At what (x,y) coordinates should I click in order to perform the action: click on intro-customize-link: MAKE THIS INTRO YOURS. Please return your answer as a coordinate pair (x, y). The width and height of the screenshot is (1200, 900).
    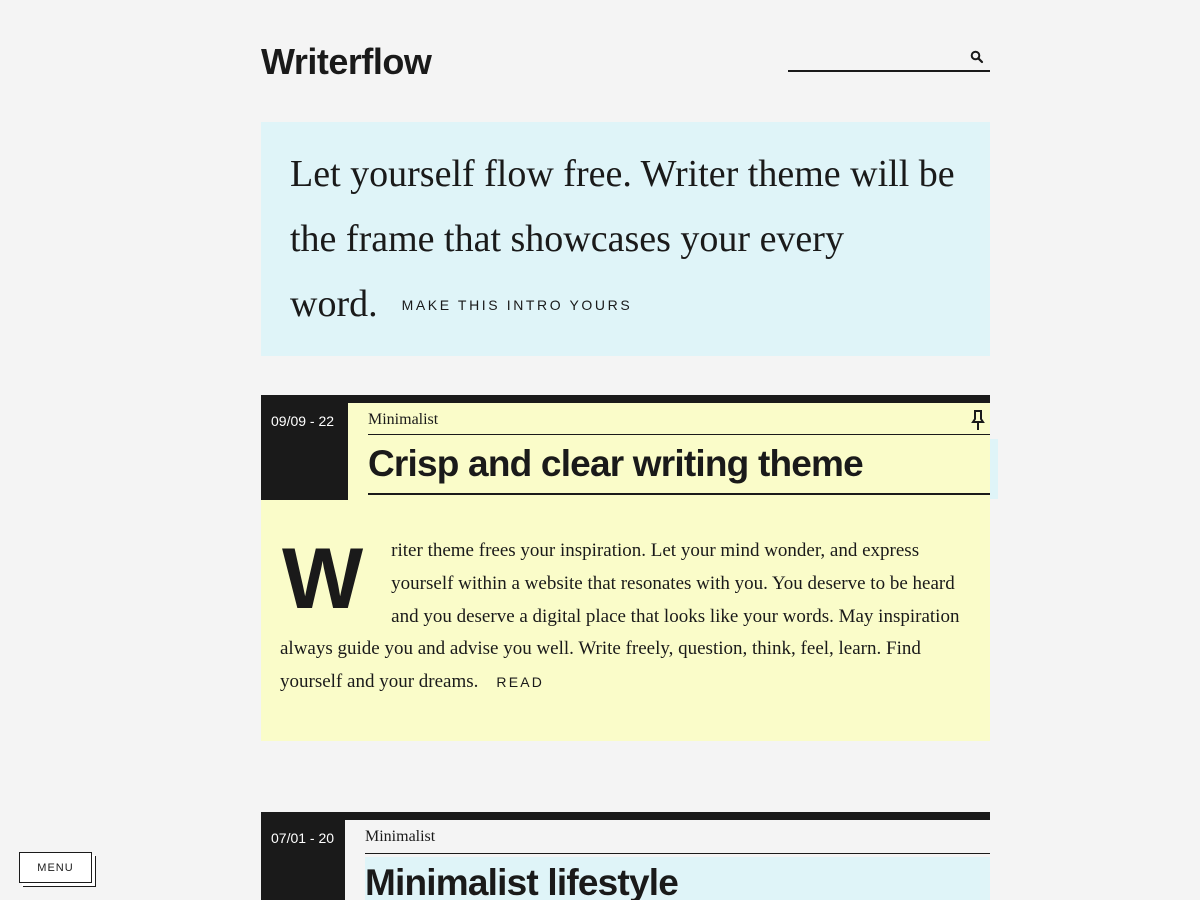
    Looking at the image, I should click on (517, 305).